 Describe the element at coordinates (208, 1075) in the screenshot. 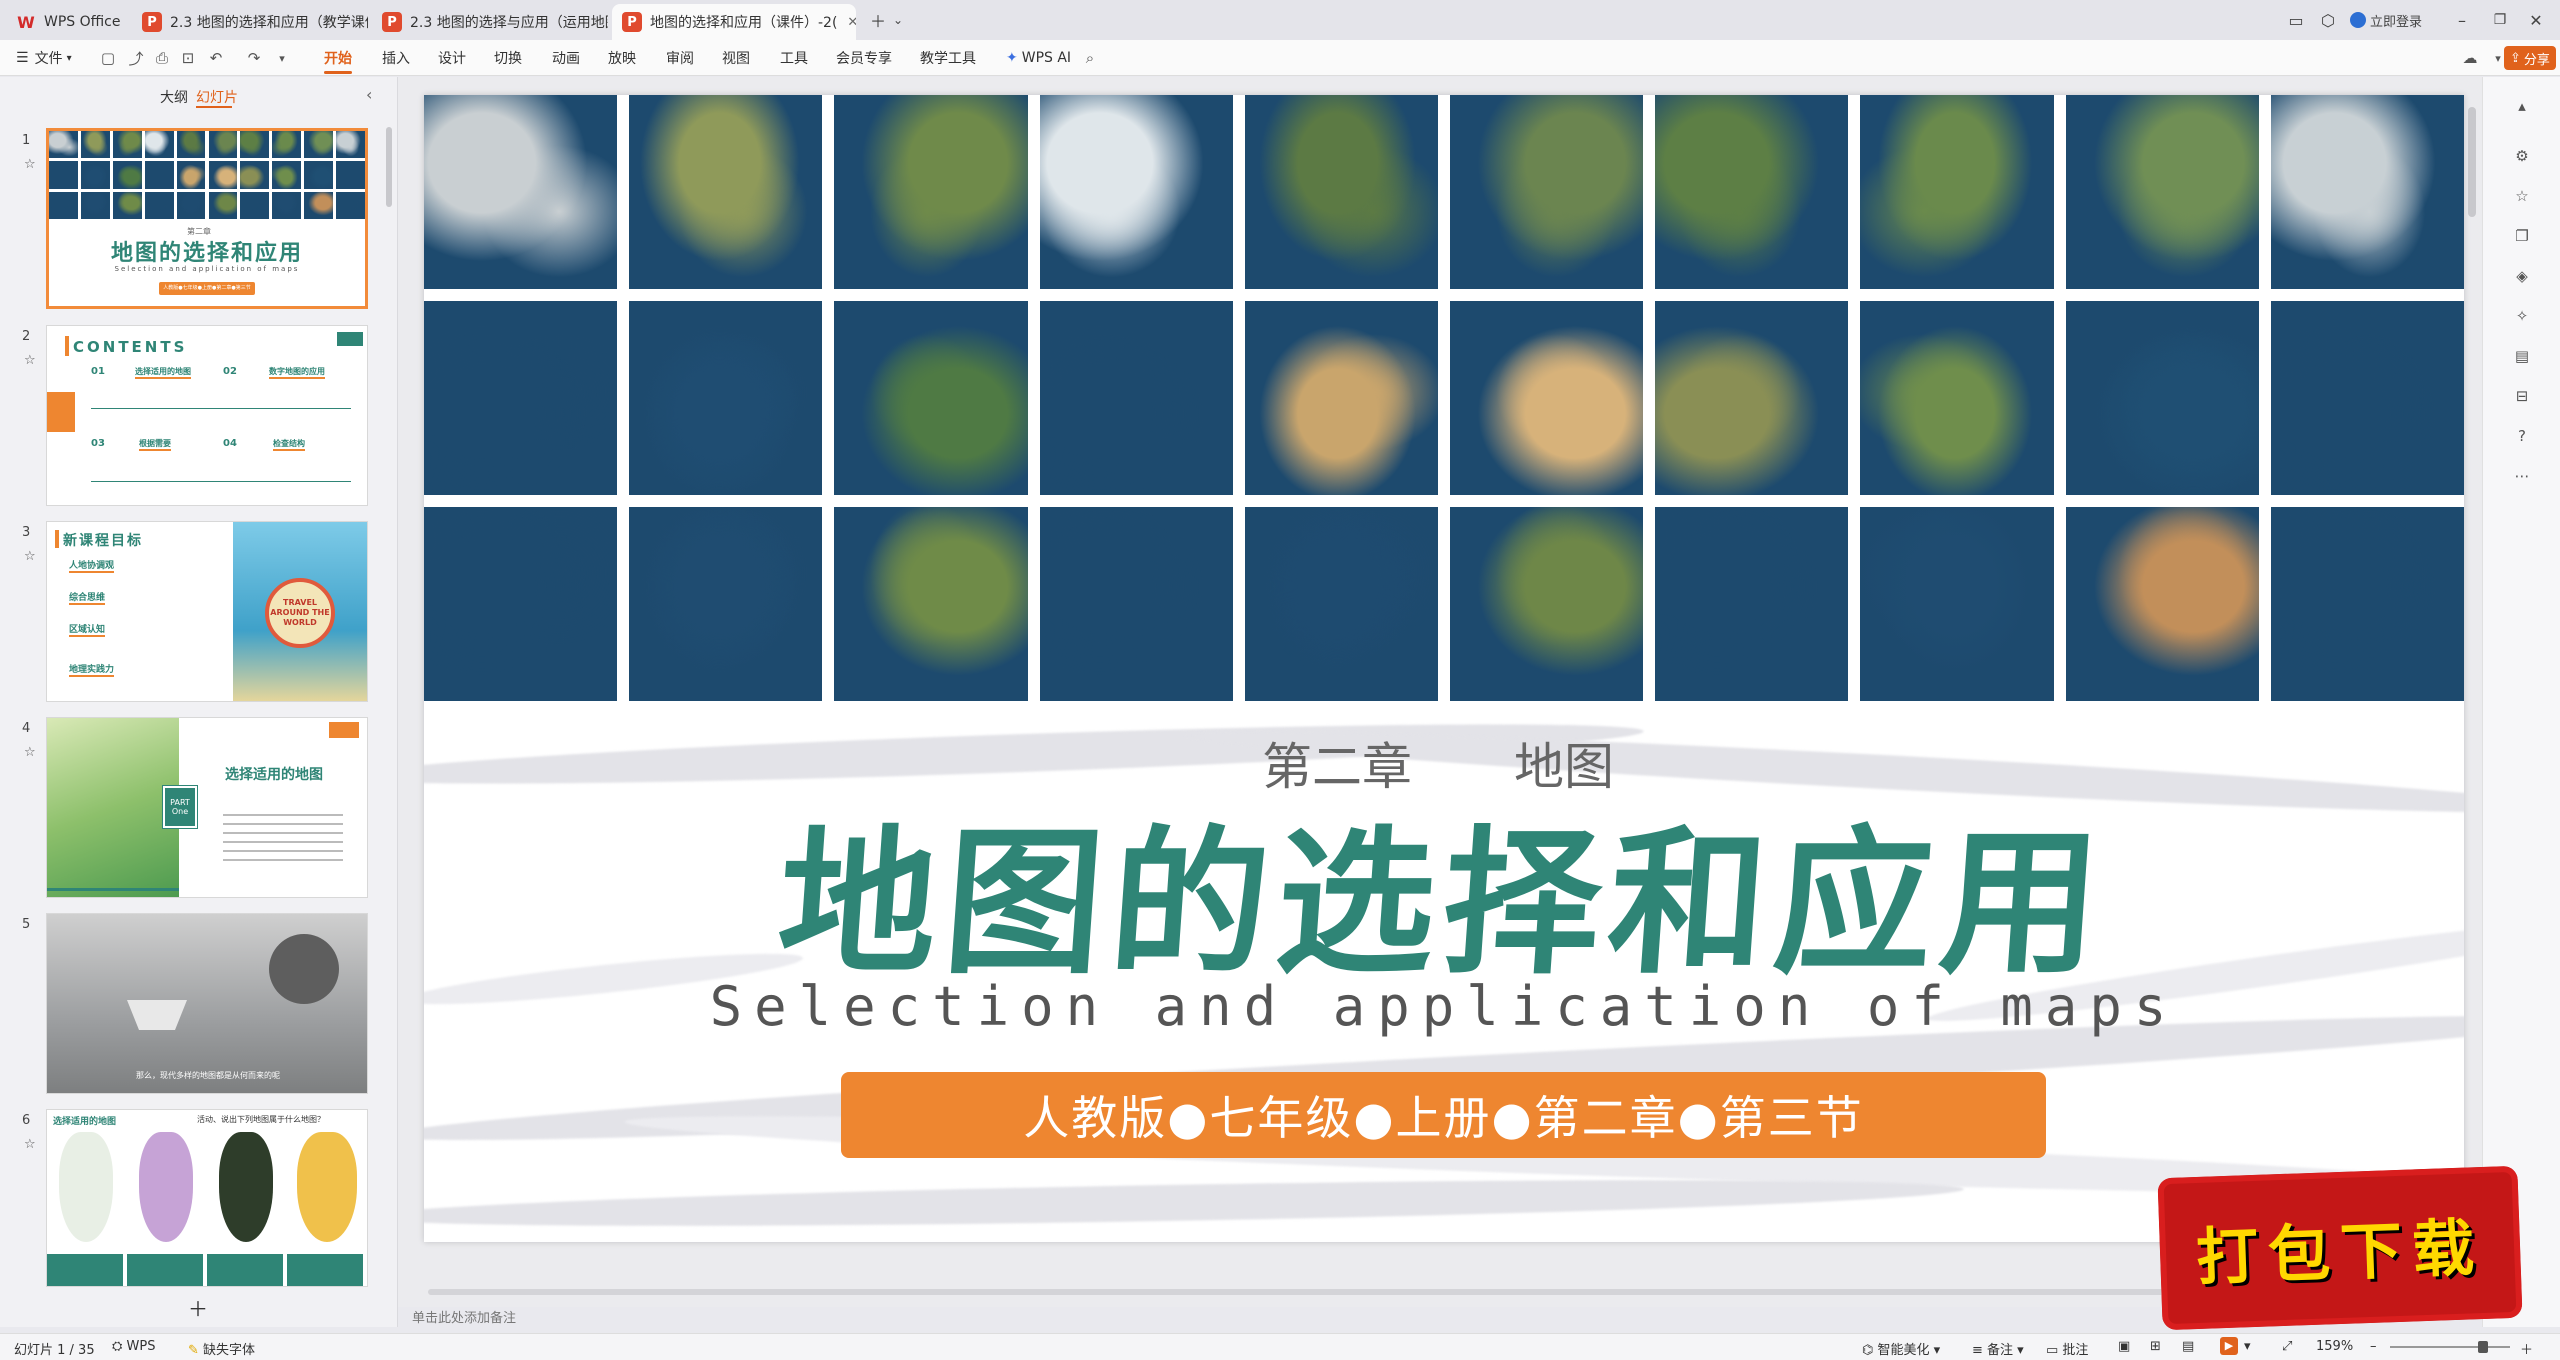

I see `thumb-caption: 那么，现代多样的地图都是从何而来的呢` at that location.